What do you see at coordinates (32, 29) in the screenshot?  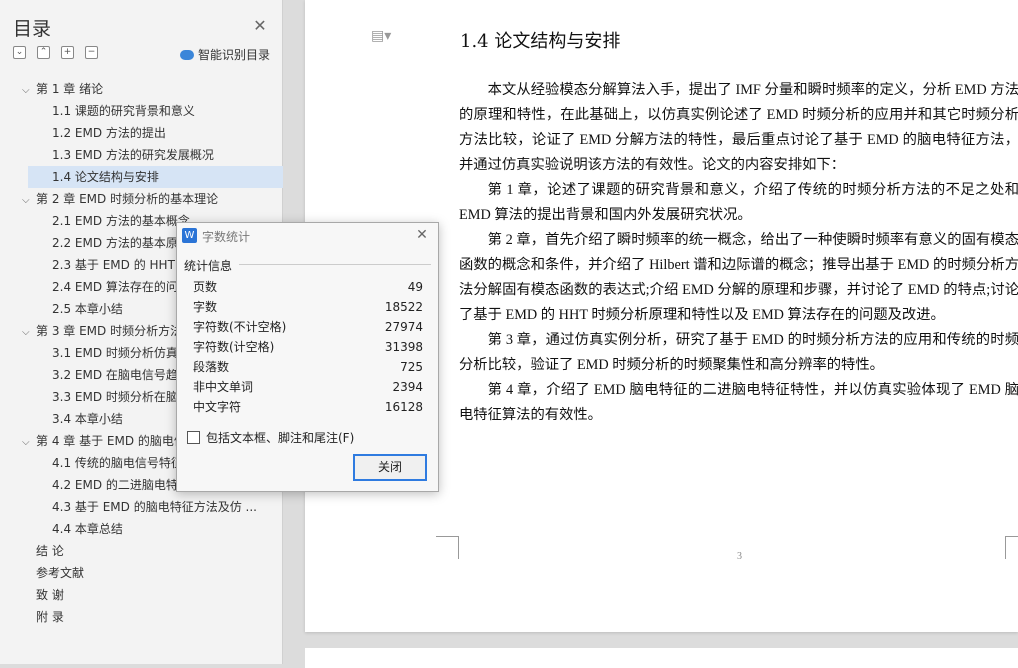 I see `sidebar-title: 目录` at bounding box center [32, 29].